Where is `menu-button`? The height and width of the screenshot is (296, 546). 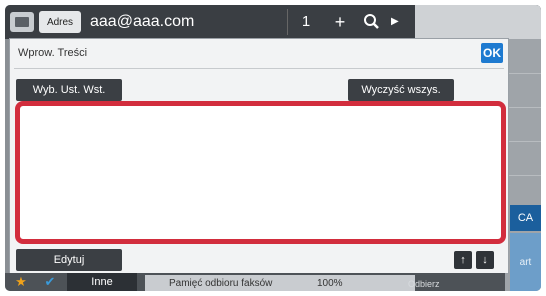
menu-button is located at coordinates (22, 22).